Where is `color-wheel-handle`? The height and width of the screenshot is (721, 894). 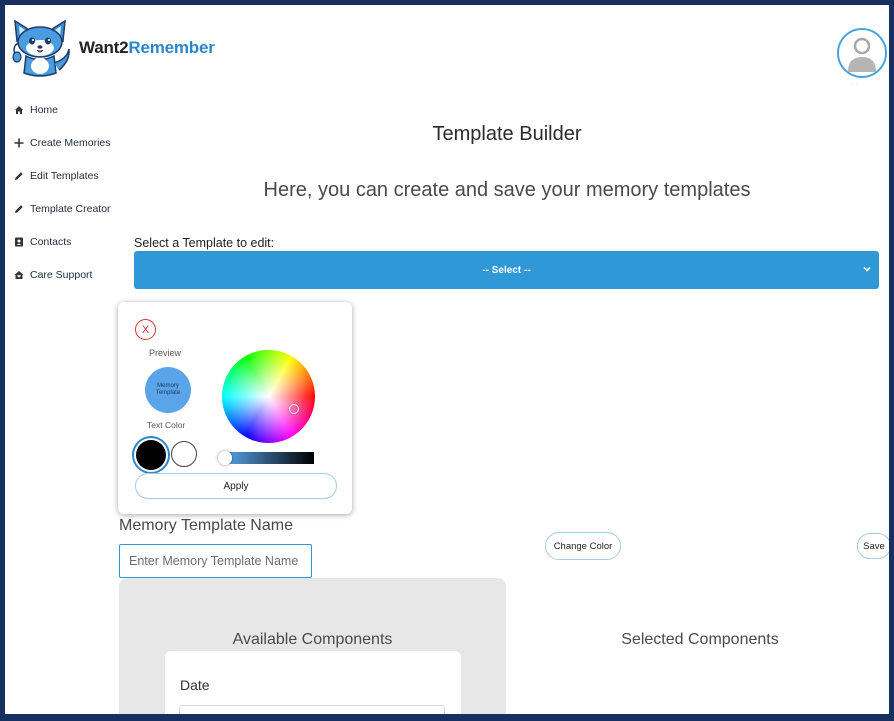
color-wheel-handle is located at coordinates (294, 409).